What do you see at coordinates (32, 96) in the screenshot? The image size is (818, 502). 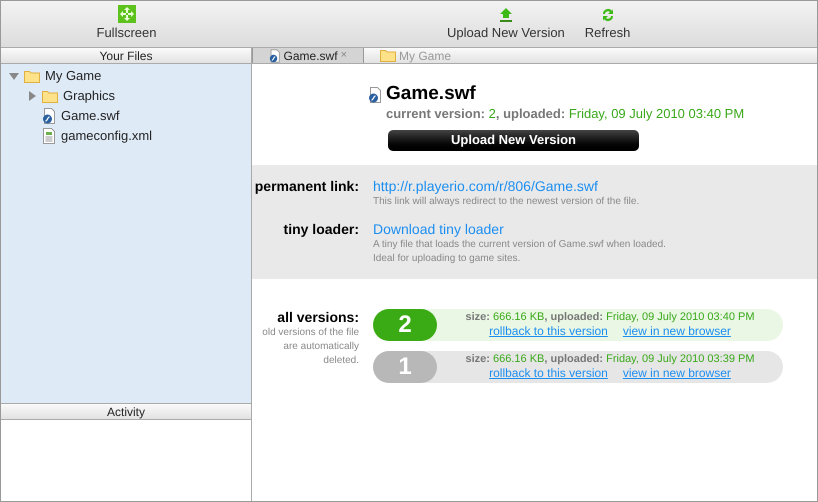 I see `expand-arrow-icon` at bounding box center [32, 96].